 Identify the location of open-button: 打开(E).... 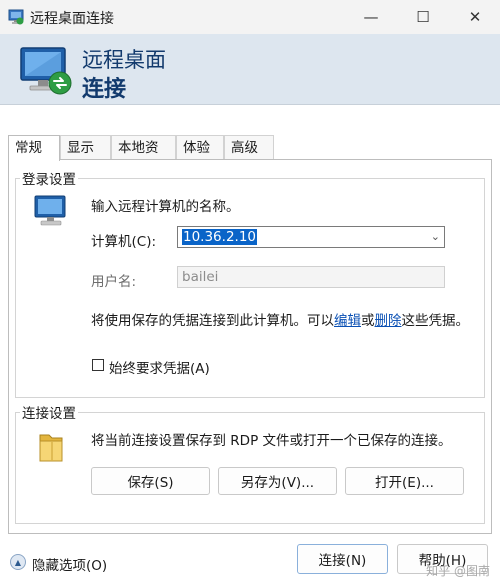
(404, 481).